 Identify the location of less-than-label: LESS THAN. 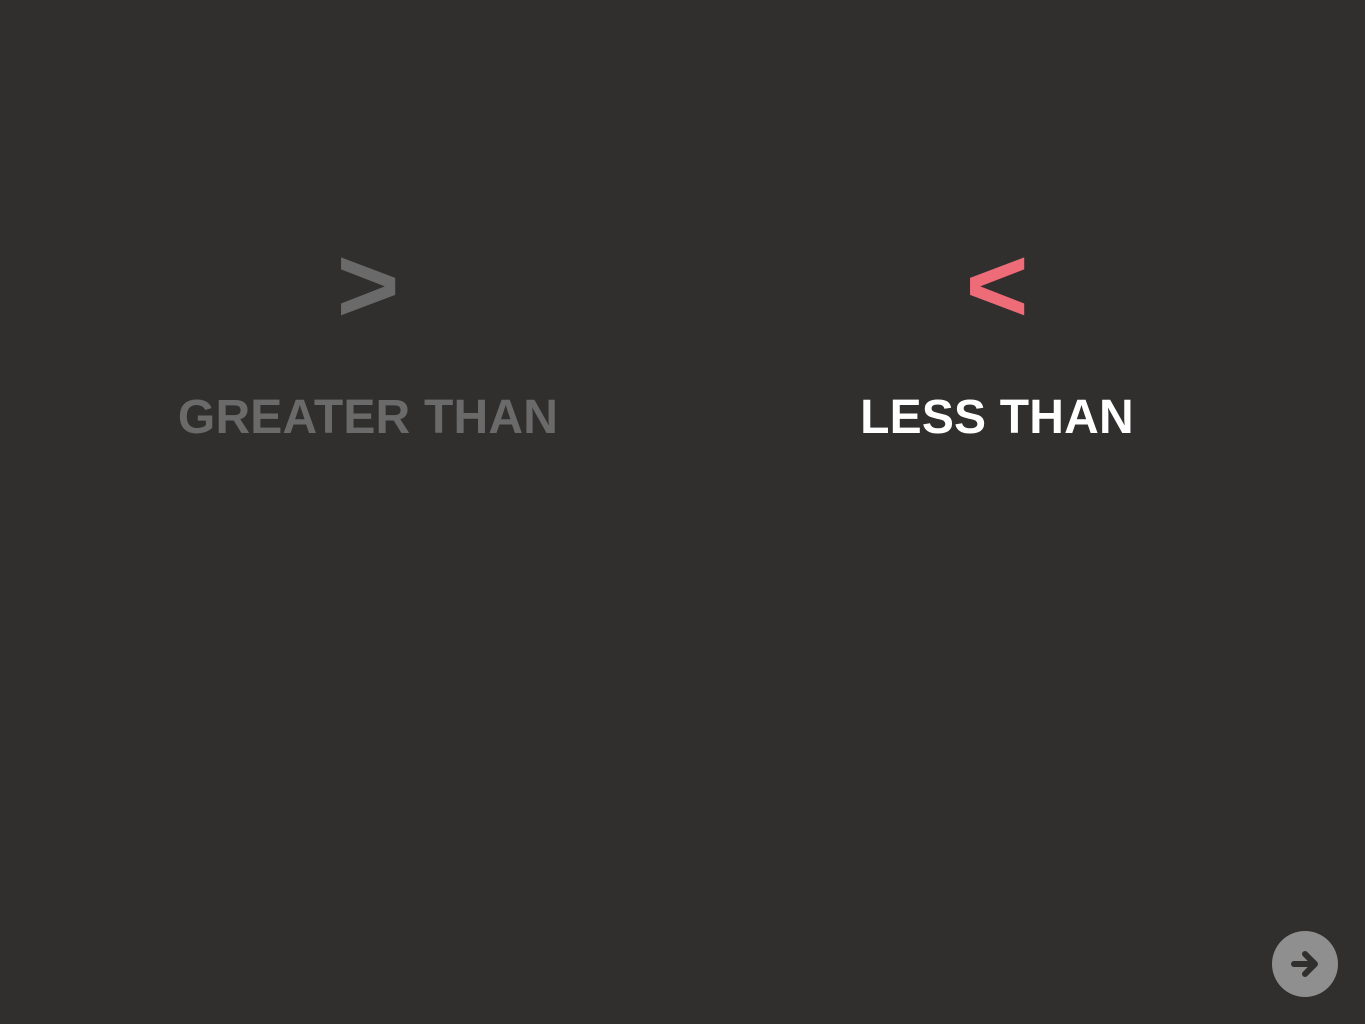
(997, 417).